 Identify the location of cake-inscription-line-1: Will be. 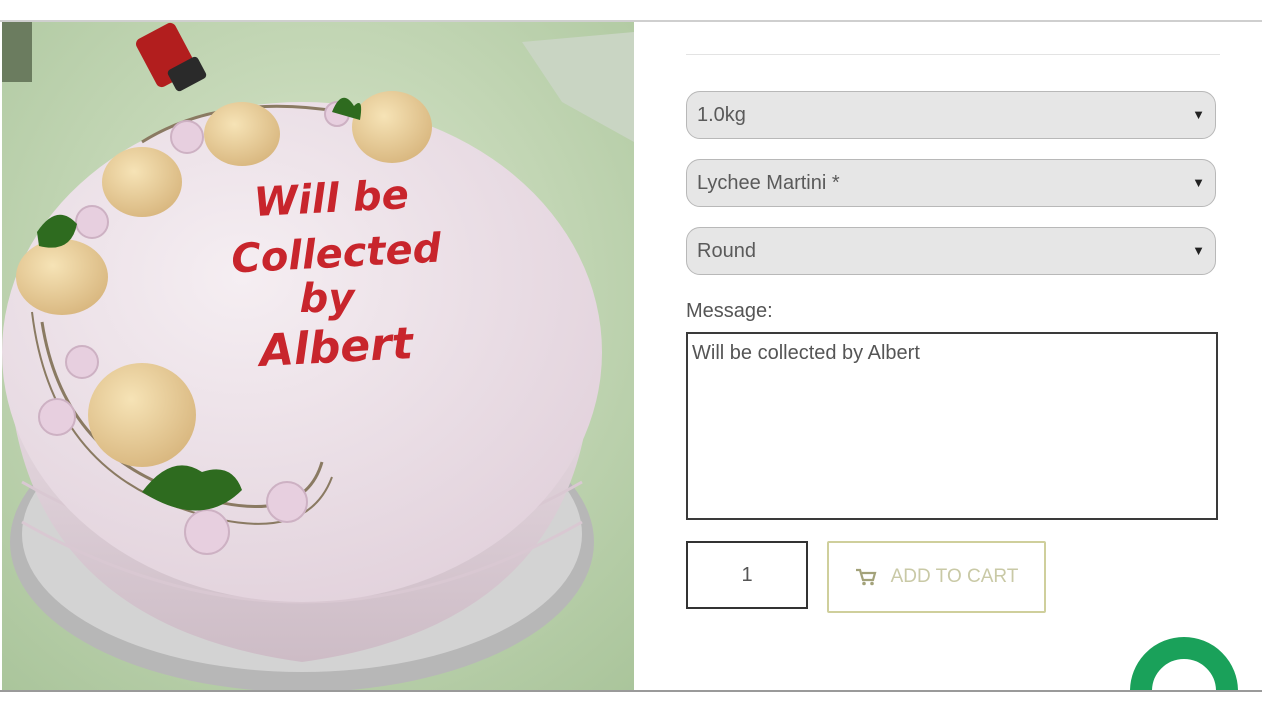
(331, 199).